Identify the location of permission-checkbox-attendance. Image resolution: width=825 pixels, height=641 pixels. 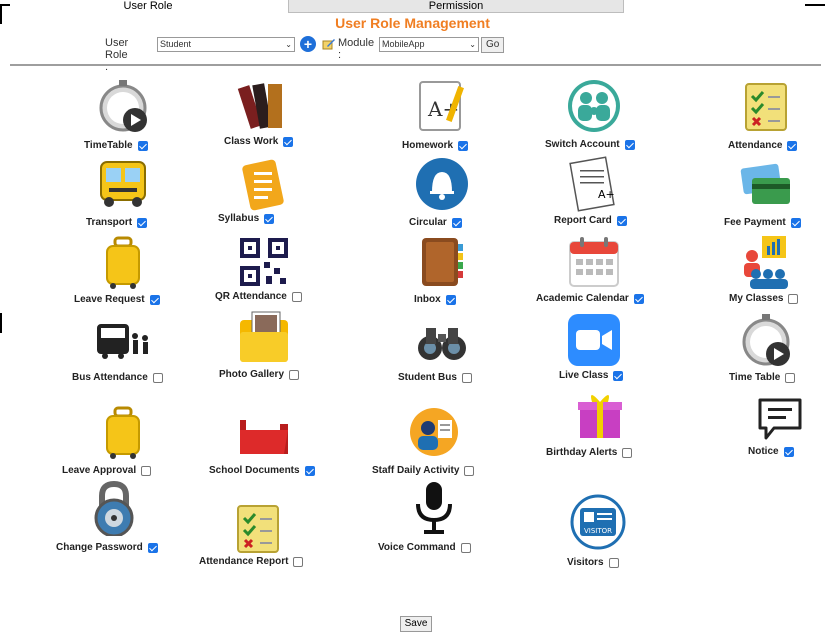
(792, 145).